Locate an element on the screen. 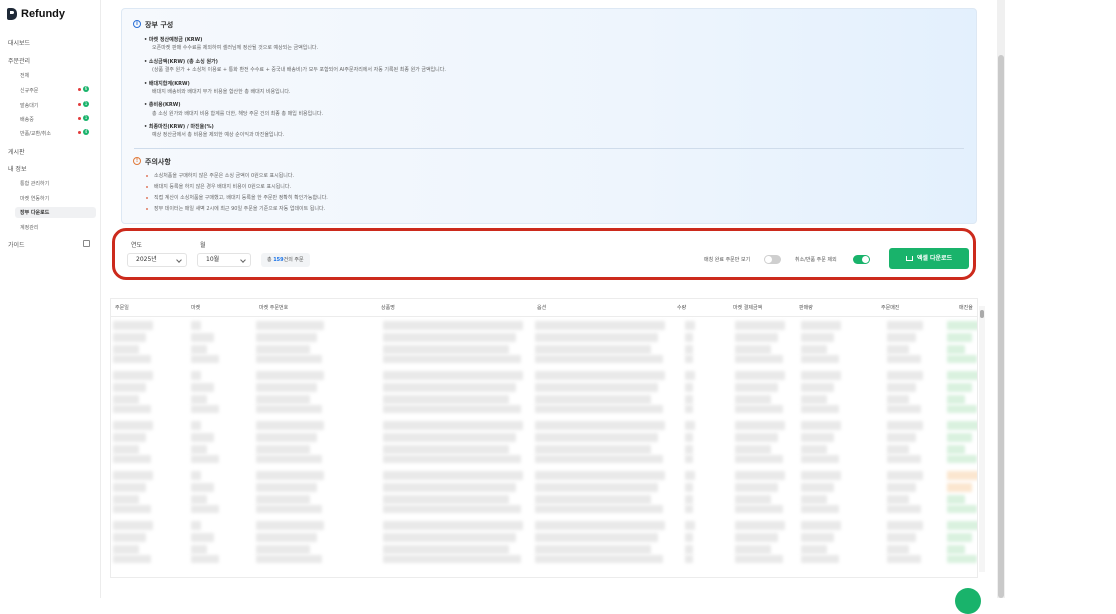 This screenshot has width=1116, height=614. th-quantity: 수량 is located at coordinates (681, 307).